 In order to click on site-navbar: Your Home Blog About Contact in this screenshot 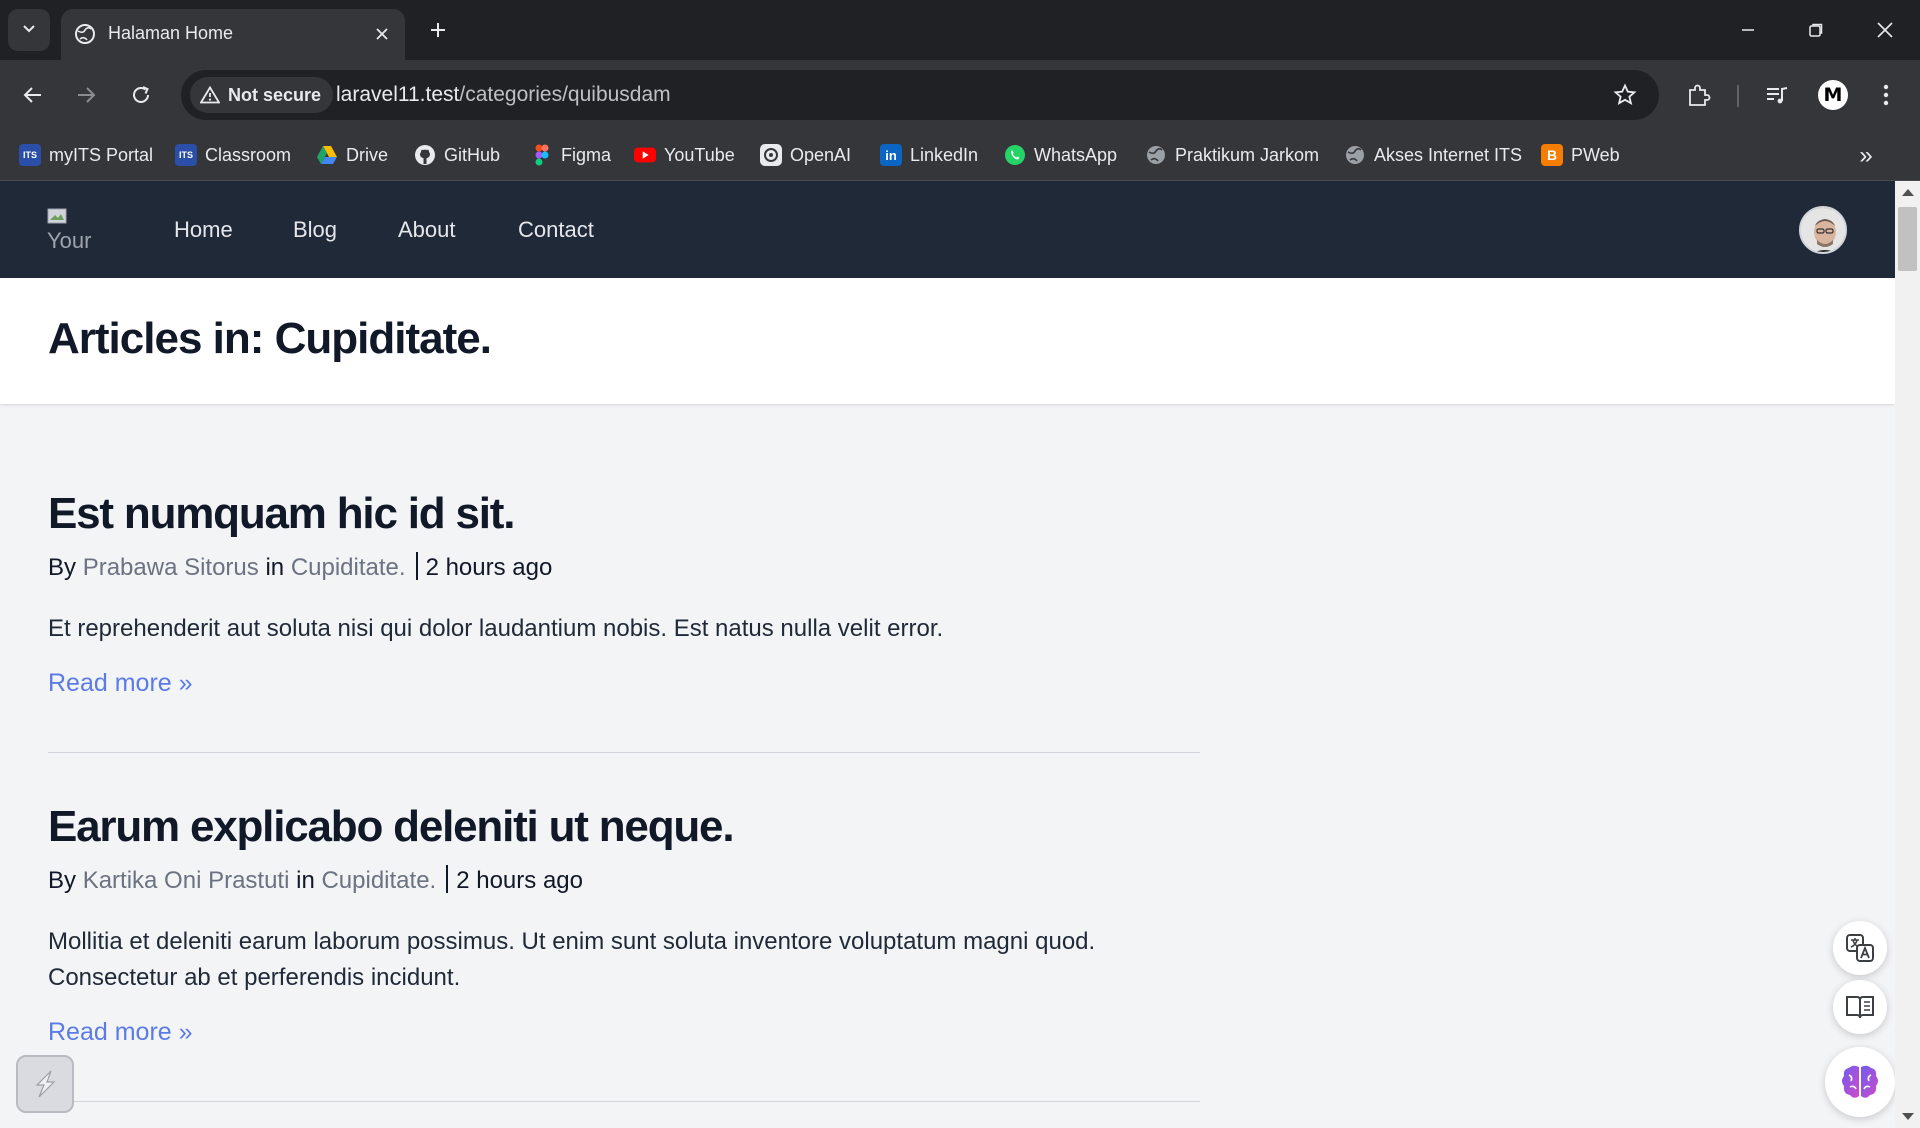, I will do `click(947, 229)`.